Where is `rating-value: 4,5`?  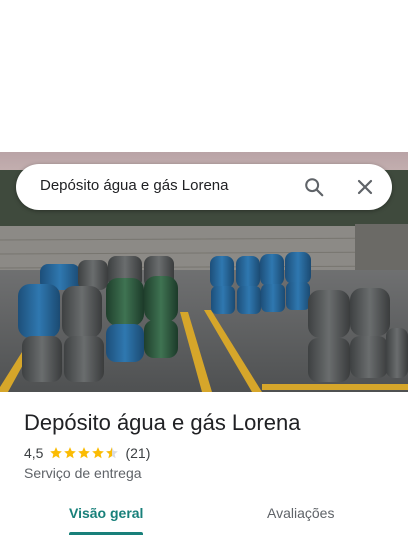
rating-value: 4,5 is located at coordinates (34, 453).